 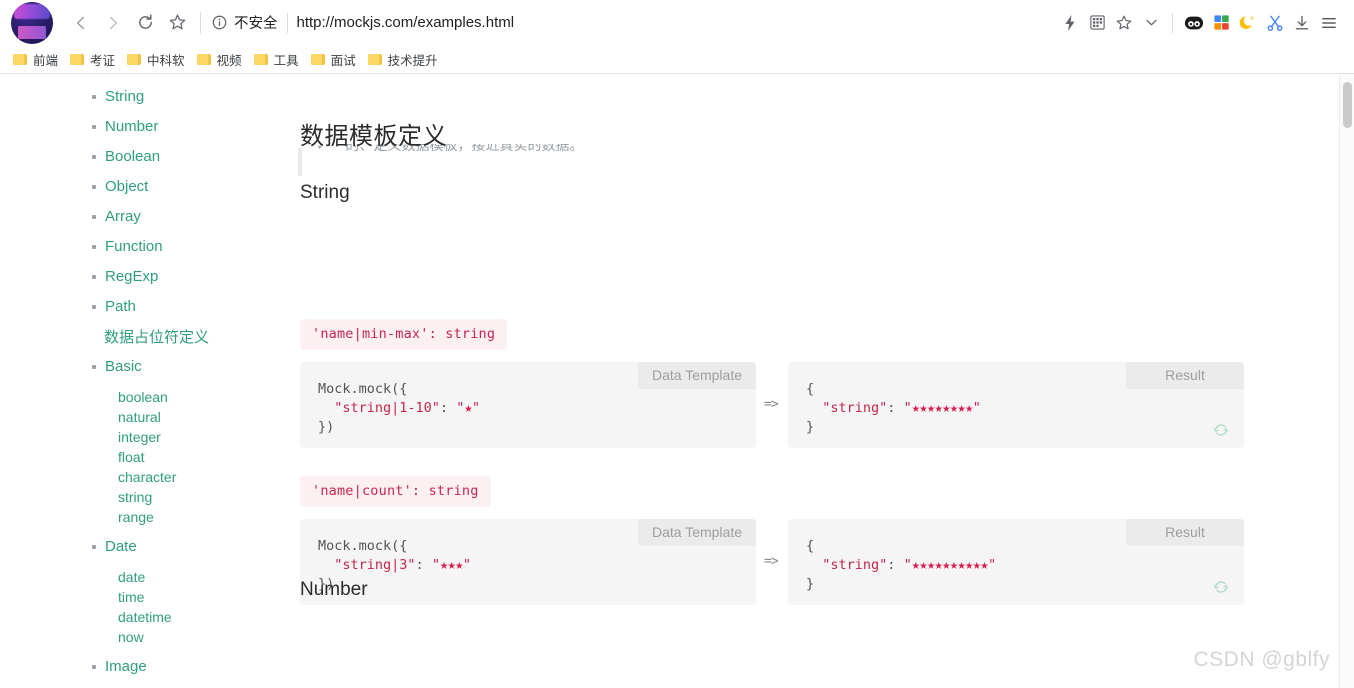 I want to click on bookmark-item: 考证, so click(x=94, y=59).